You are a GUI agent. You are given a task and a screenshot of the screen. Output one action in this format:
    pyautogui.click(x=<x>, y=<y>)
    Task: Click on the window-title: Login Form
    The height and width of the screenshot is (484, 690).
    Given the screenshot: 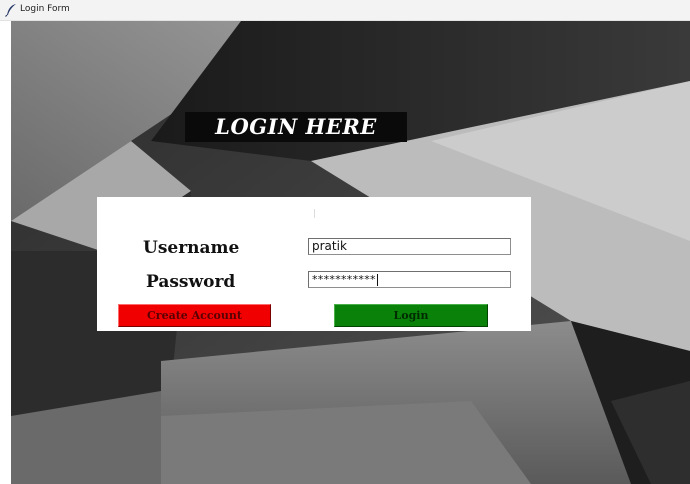 What is the action you would take?
    pyautogui.click(x=45, y=9)
    